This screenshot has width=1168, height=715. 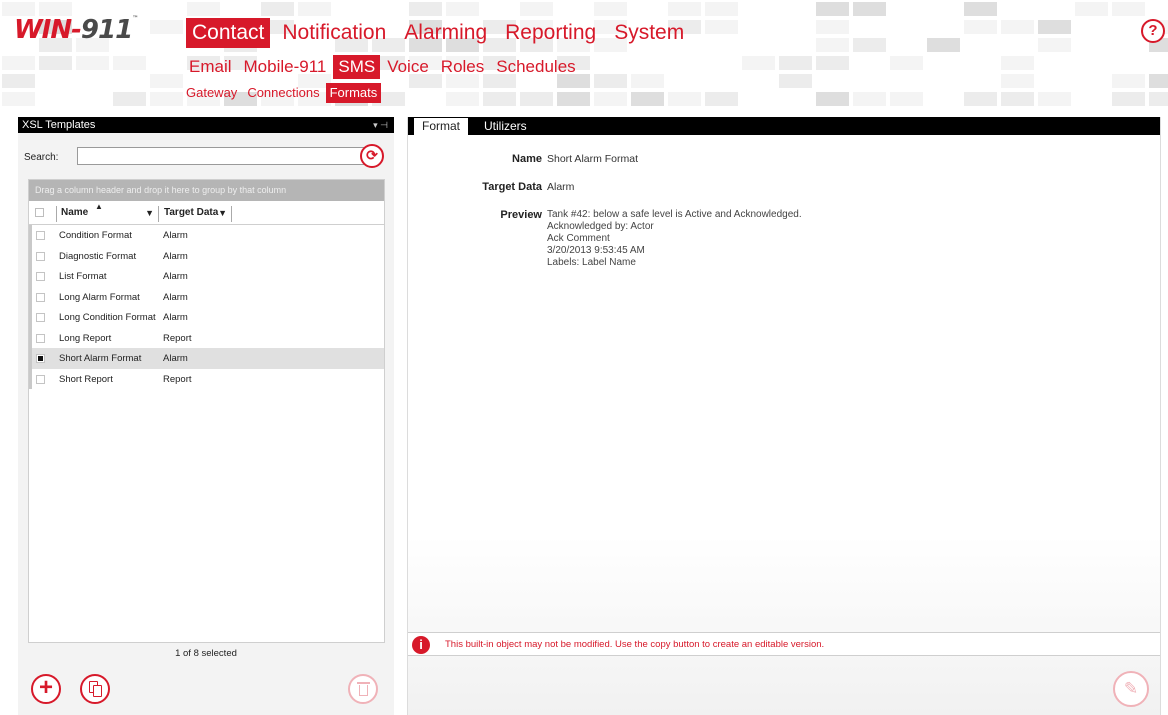 What do you see at coordinates (649, 33) in the screenshot?
I see `nav-tab-system: System` at bounding box center [649, 33].